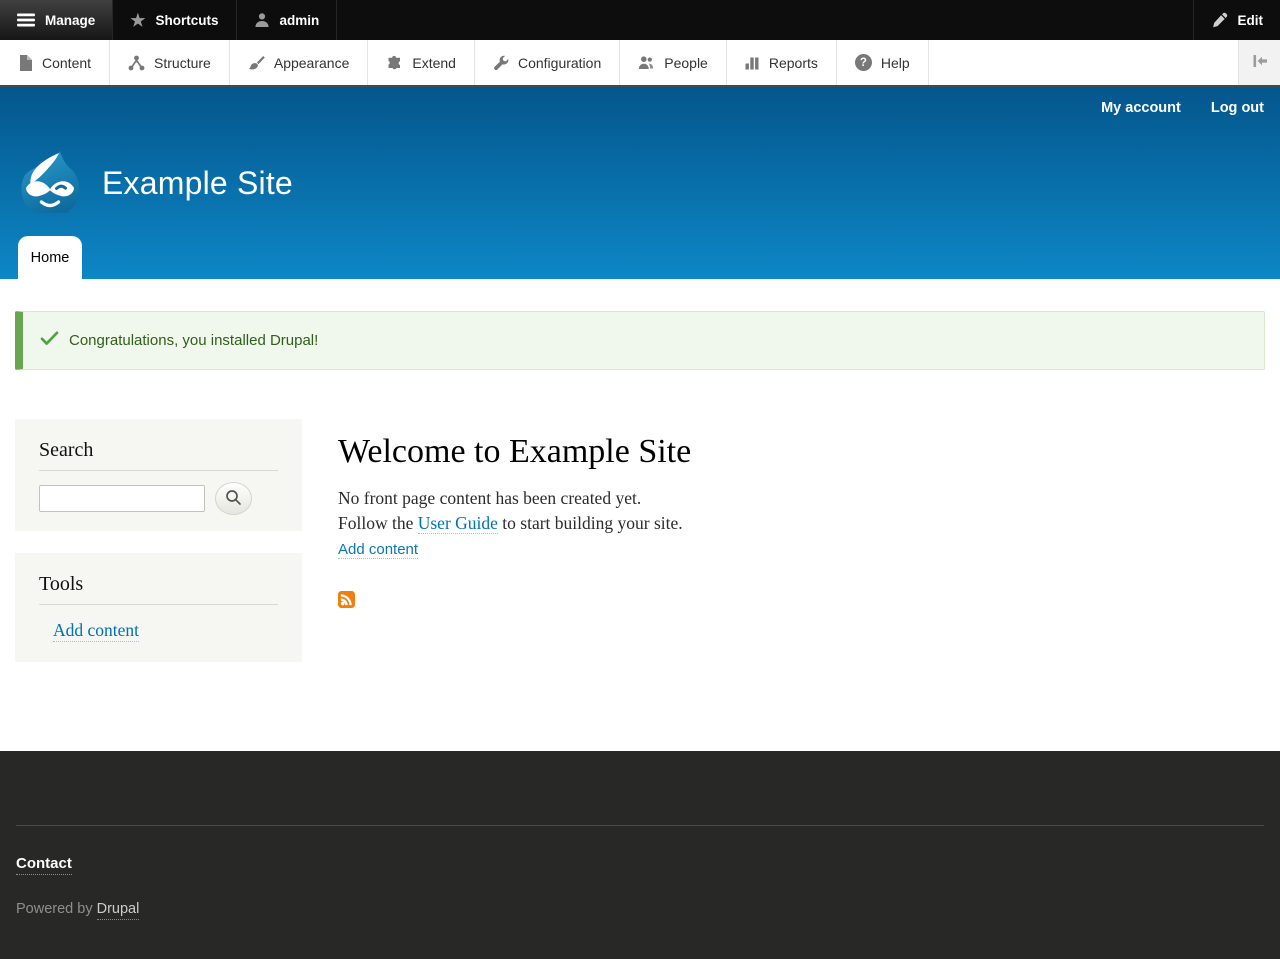 Image resolution: width=1280 pixels, height=959 pixels. I want to click on tray-item-label: Reports, so click(793, 62).